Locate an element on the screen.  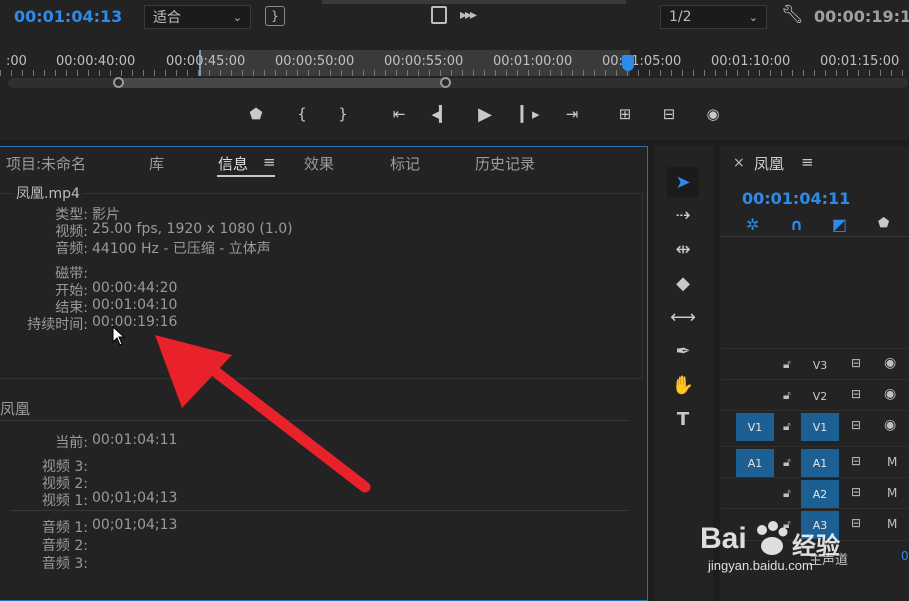
master-volume: 0 is located at coordinates (905, 556).